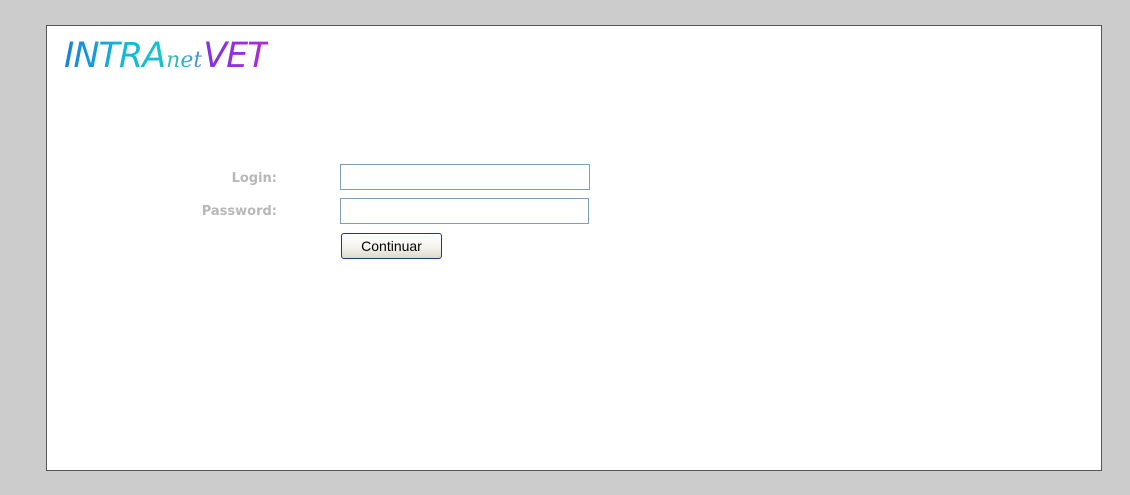 Image resolution: width=1130 pixels, height=495 pixels. Describe the element at coordinates (465, 177) in the screenshot. I see `login-input` at that location.